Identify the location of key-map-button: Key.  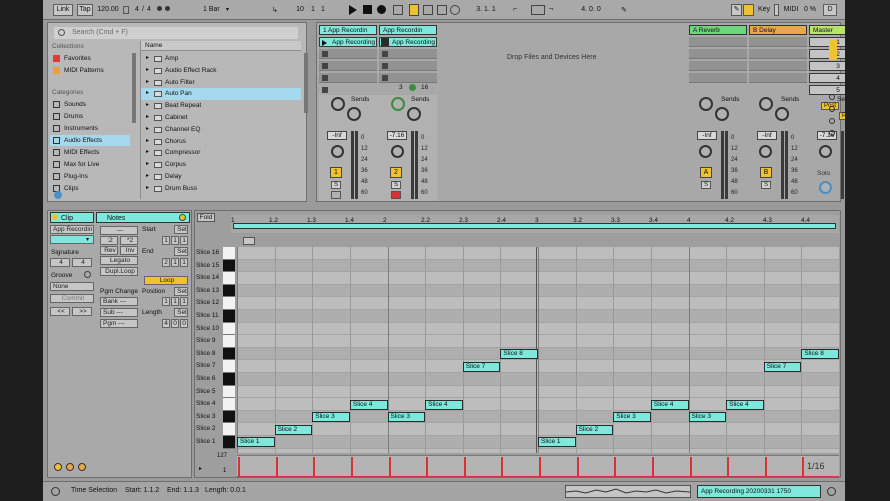
(764, 10).